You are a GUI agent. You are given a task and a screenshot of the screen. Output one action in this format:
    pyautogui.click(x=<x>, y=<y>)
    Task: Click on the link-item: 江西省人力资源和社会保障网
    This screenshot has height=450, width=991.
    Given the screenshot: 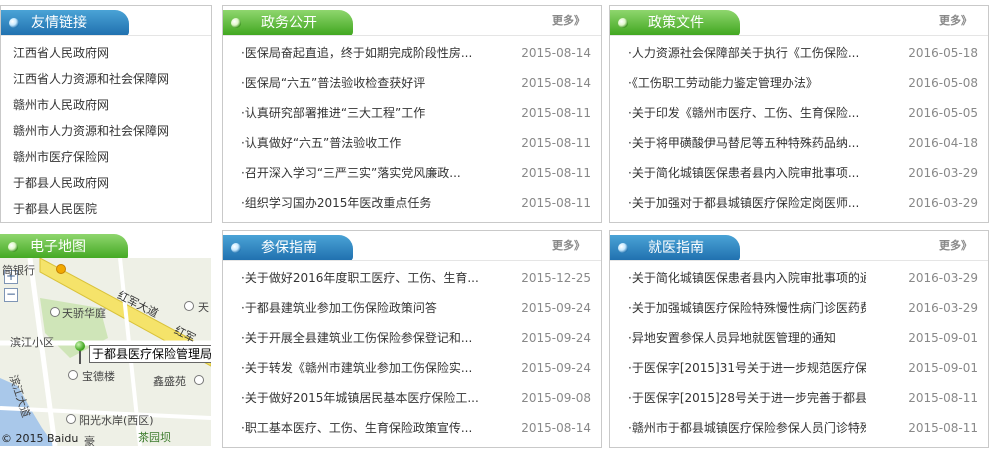 What is the action you would take?
    pyautogui.click(x=91, y=79)
    